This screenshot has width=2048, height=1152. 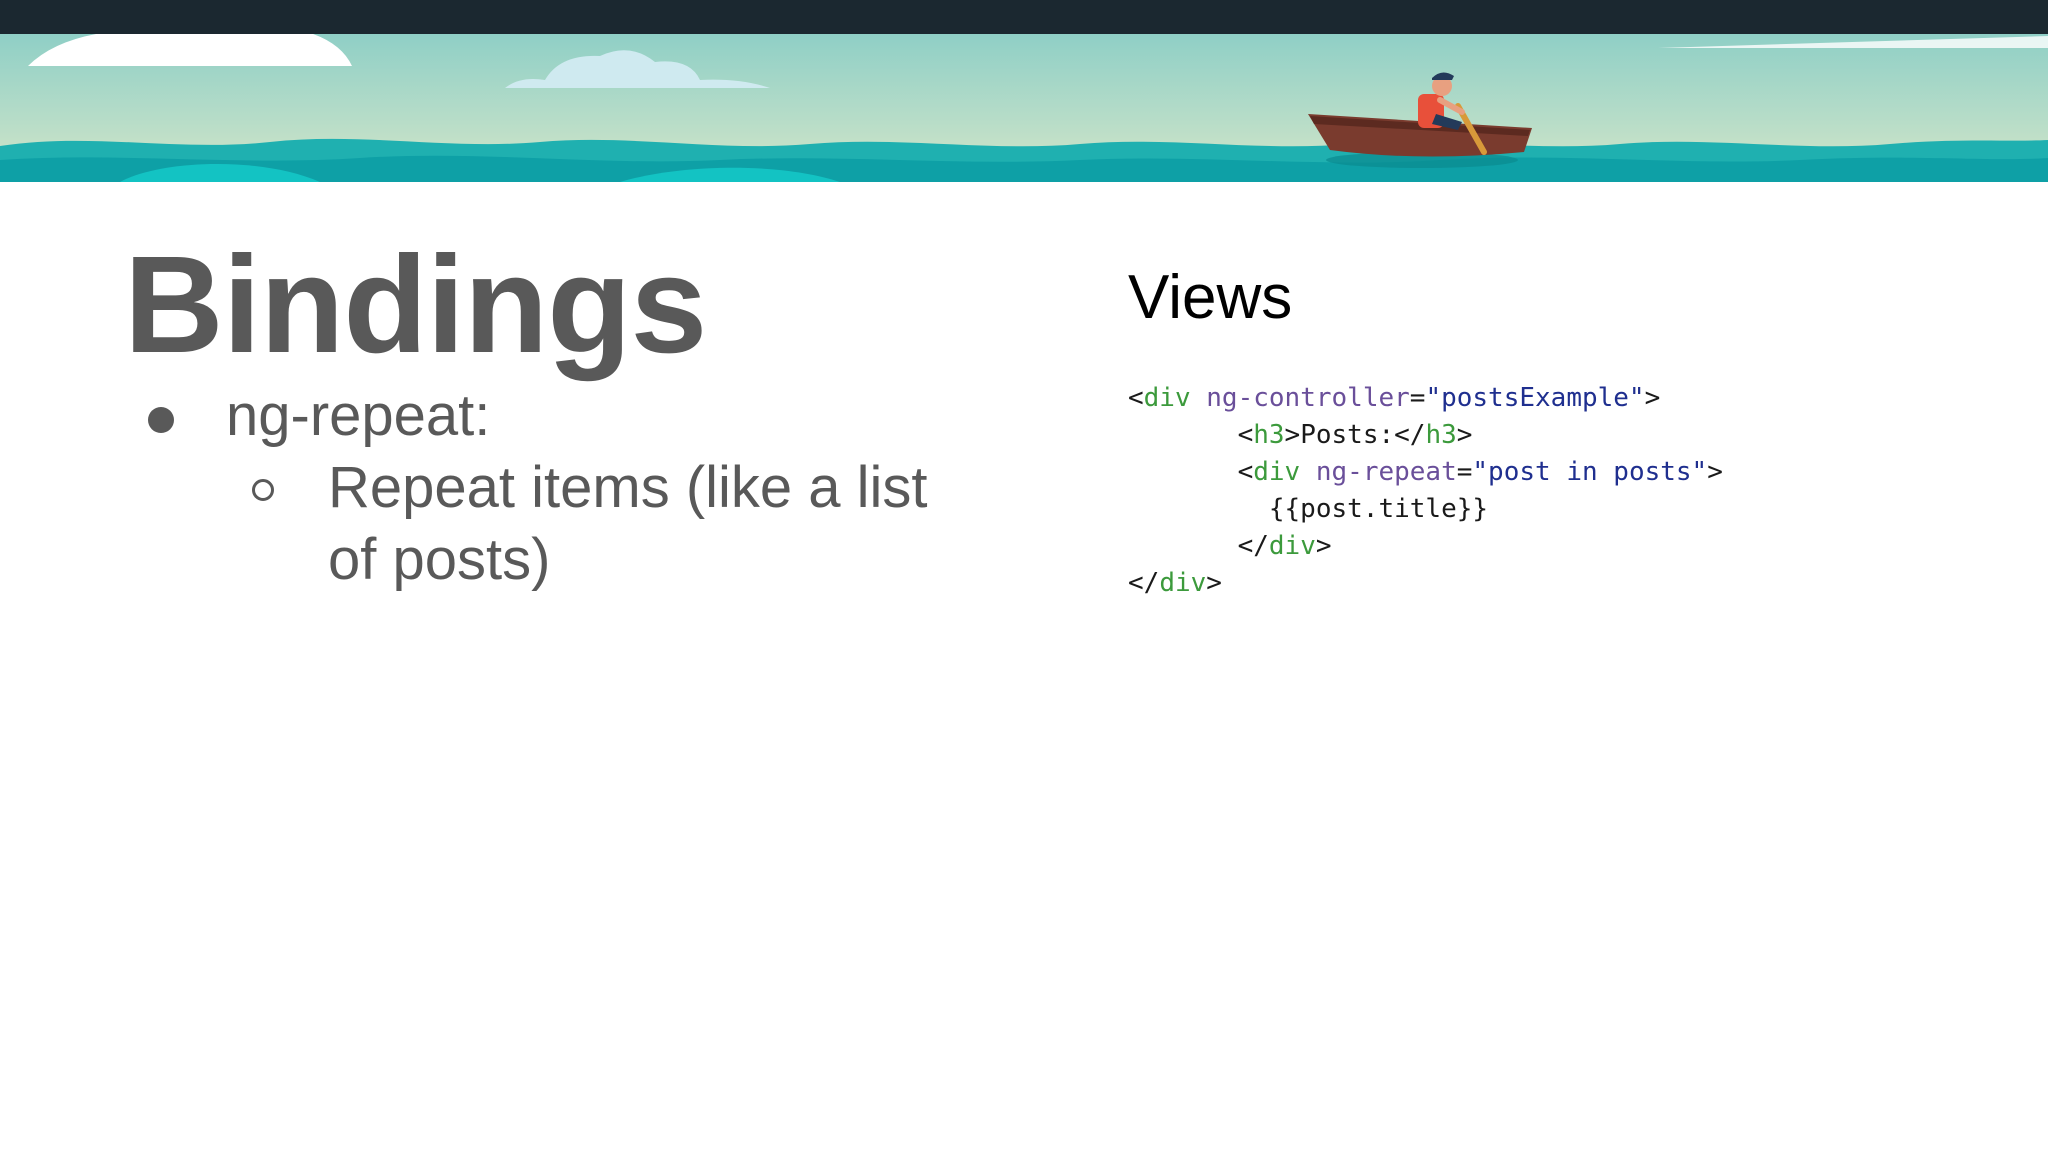 What do you see at coordinates (628, 523) in the screenshot?
I see `sub-bullet-item: Repeat items (like a list of posts)` at bounding box center [628, 523].